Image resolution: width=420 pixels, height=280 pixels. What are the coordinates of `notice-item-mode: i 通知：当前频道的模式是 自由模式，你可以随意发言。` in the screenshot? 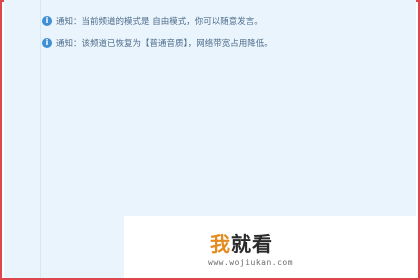 It's located at (152, 21).